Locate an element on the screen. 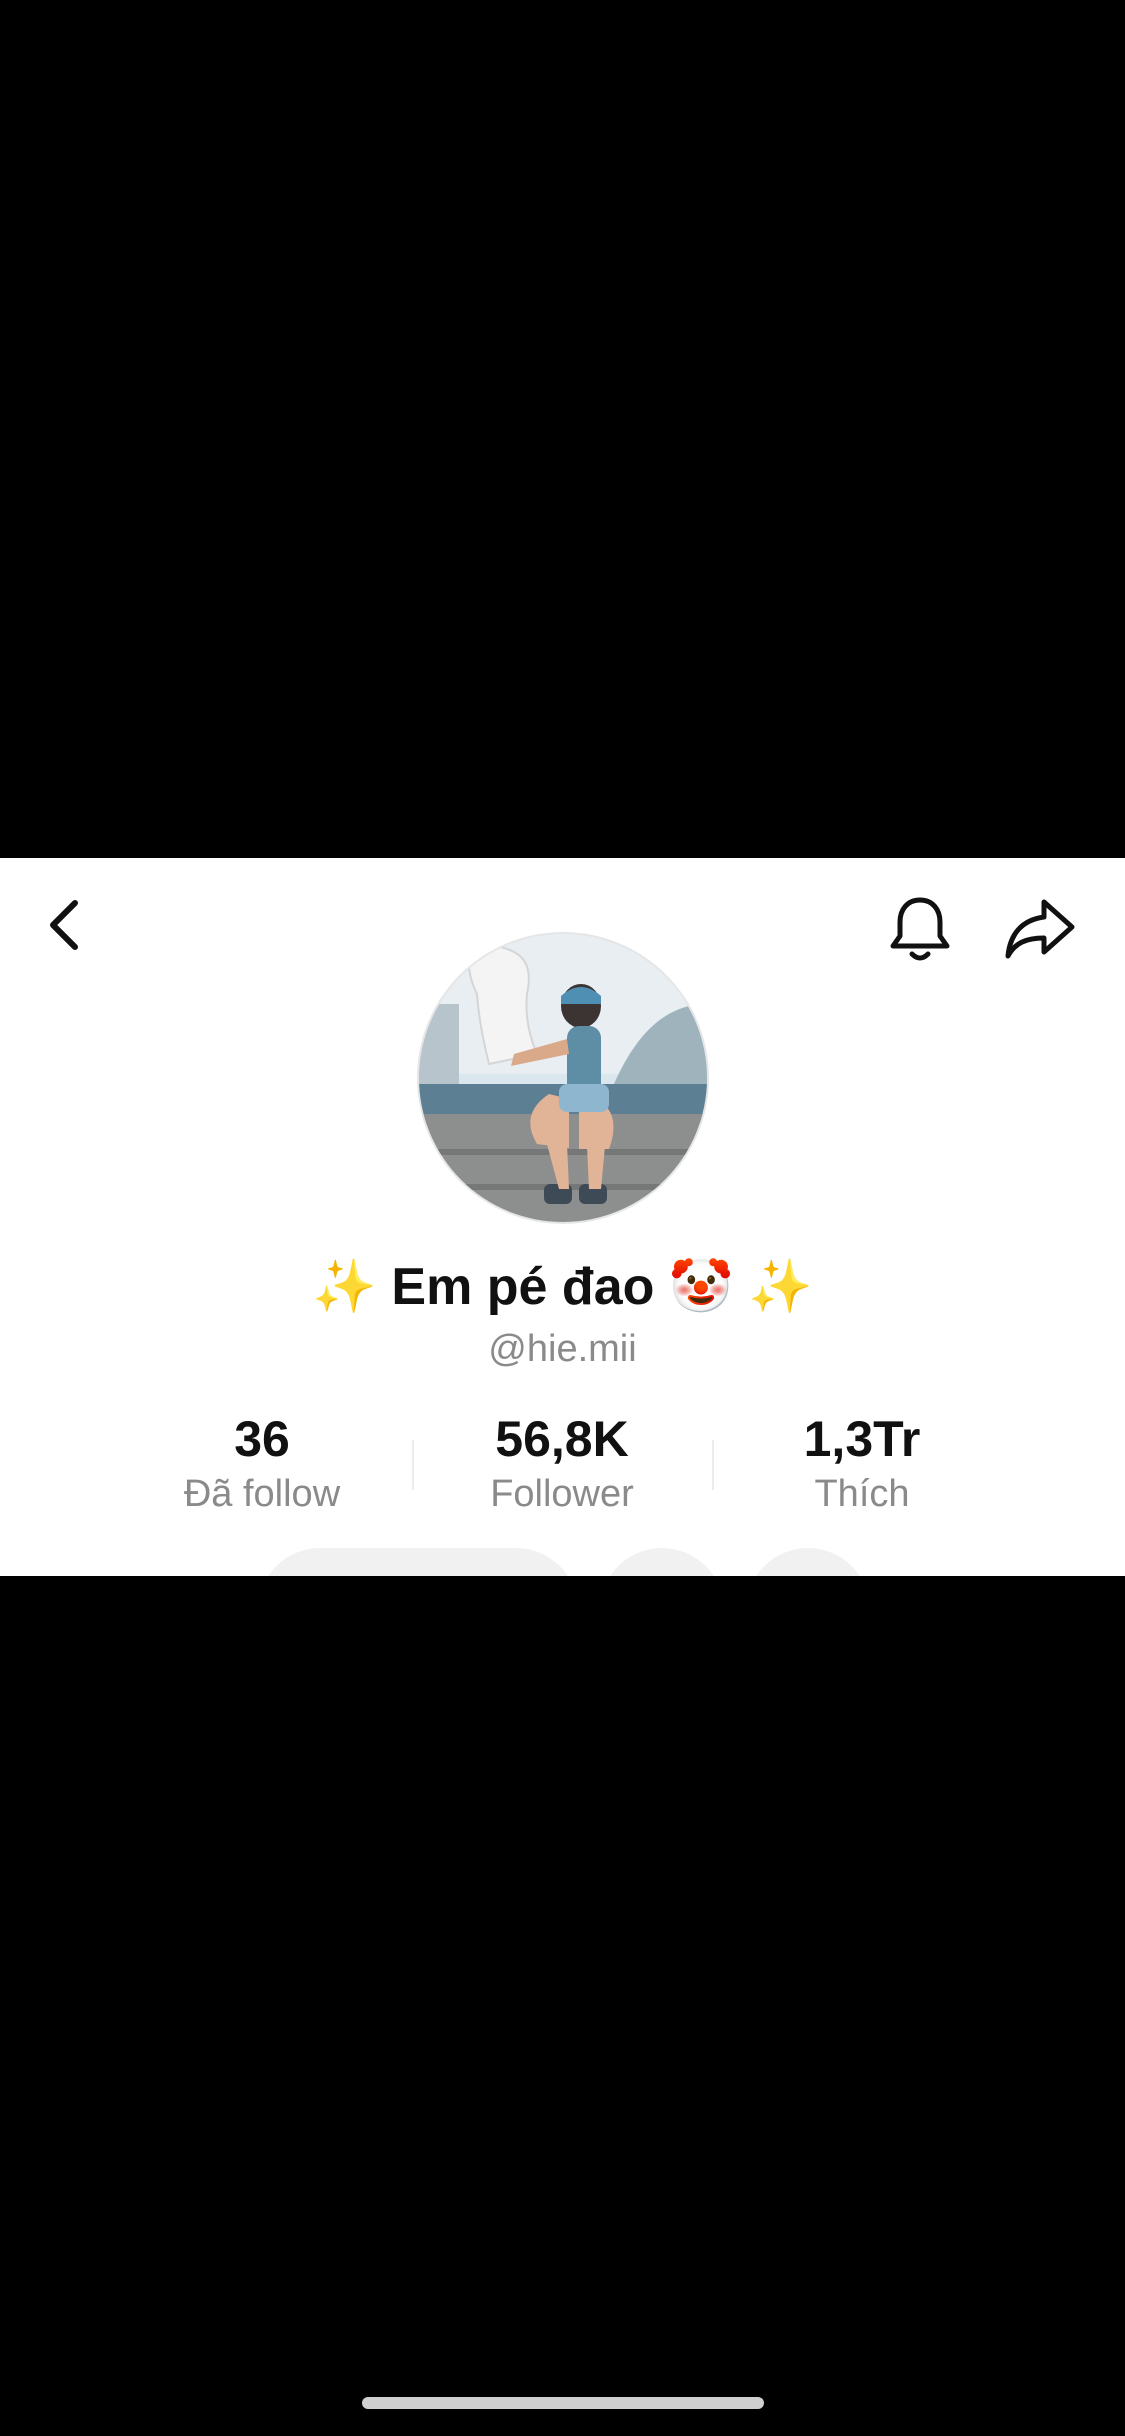 The height and width of the screenshot is (2436, 1125). stat-following-label: Đã follow is located at coordinates (262, 1494).